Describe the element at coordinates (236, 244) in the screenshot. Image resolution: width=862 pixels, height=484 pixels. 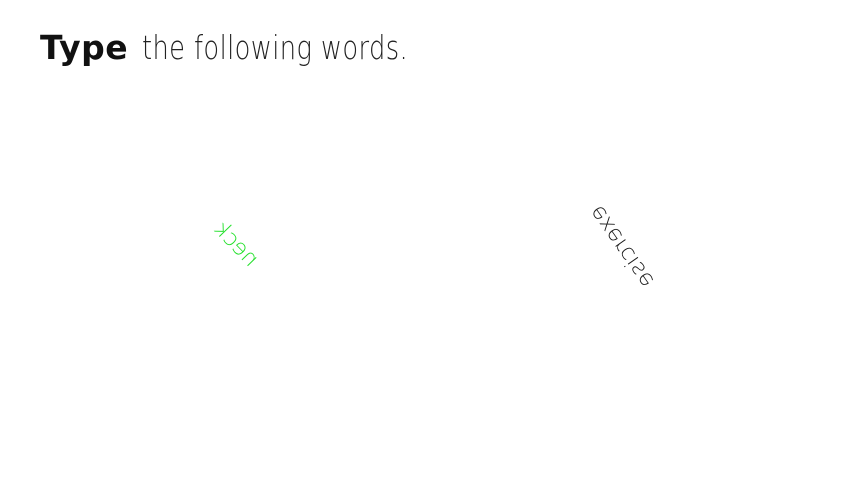
I see `distorted-word-neck: neck` at that location.